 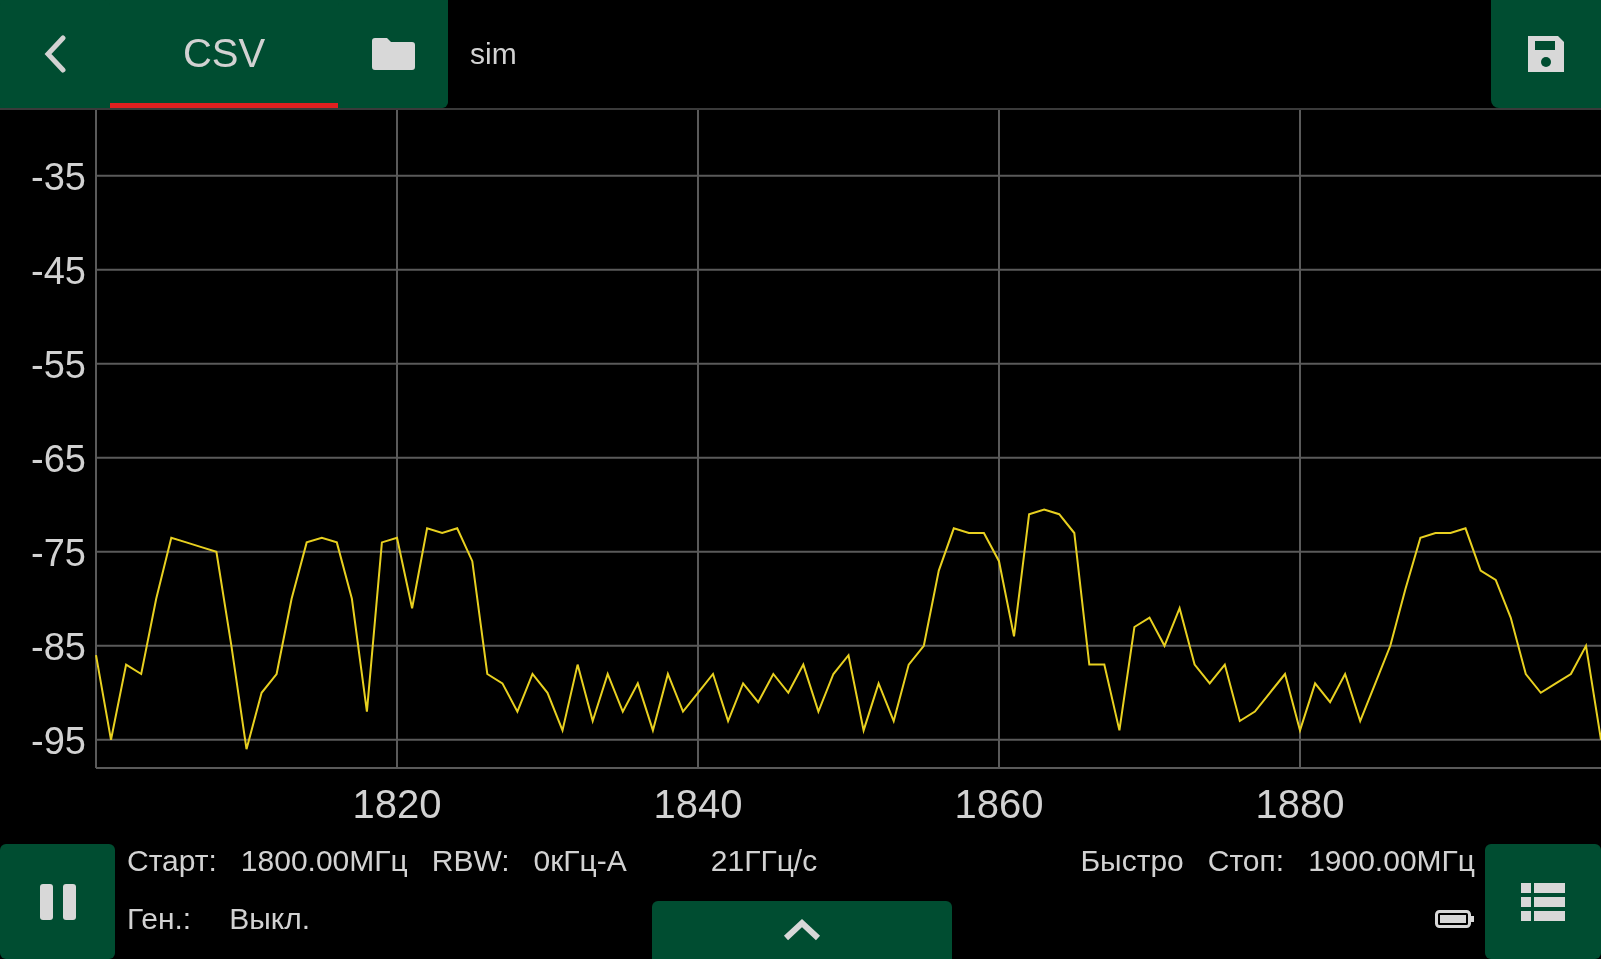 I want to click on x-tick-label: 1820, so click(x=397, y=804).